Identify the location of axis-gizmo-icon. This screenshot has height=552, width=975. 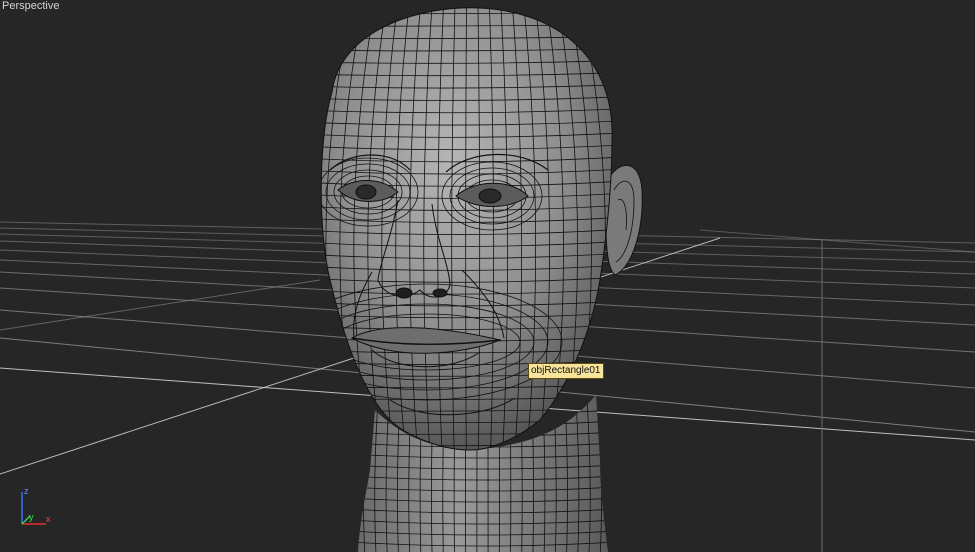
(33, 508).